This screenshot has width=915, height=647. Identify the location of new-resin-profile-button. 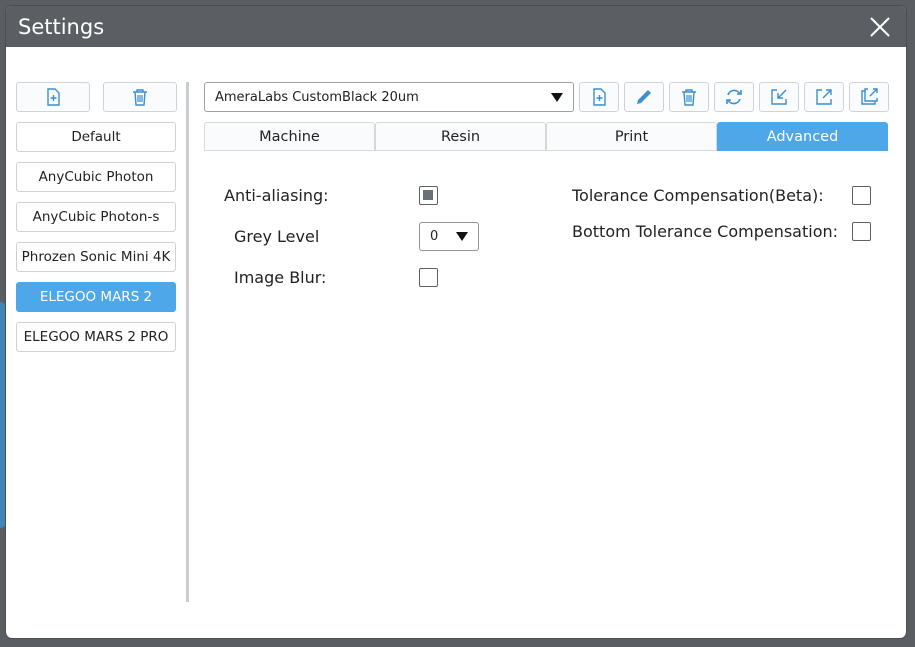
(599, 97).